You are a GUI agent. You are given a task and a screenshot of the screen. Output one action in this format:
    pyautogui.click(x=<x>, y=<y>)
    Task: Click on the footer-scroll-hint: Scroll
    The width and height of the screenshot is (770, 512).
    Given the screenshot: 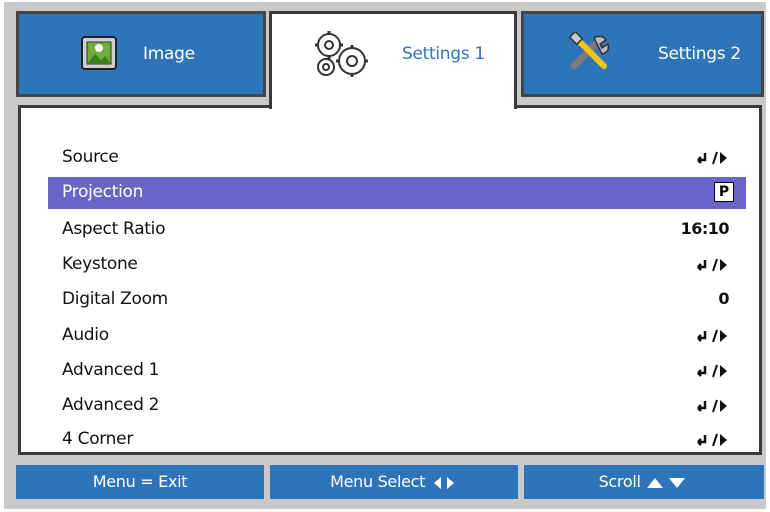 What is the action you would take?
    pyautogui.click(x=644, y=482)
    